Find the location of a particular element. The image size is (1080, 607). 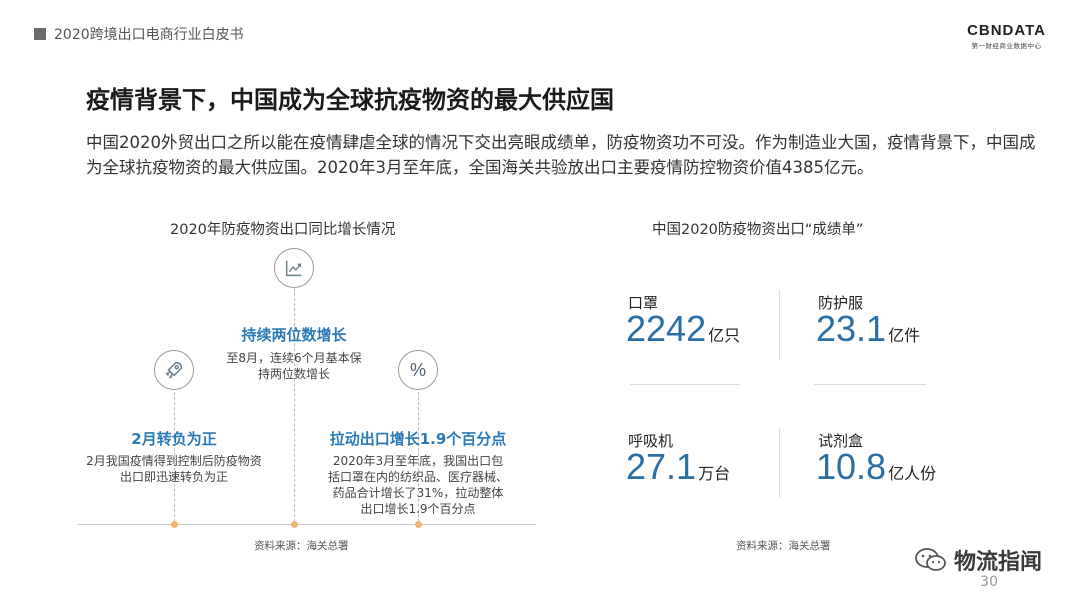

grid-divider-right is located at coordinates (870, 384).